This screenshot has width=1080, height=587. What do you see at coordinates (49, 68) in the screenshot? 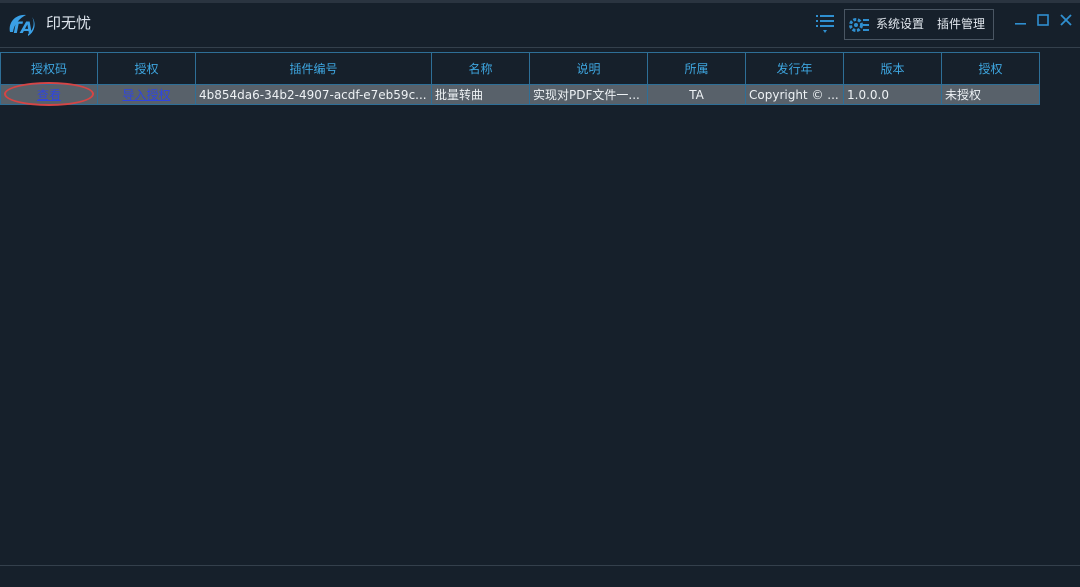
I see `column-header-auth-code: 授权码` at bounding box center [49, 68].